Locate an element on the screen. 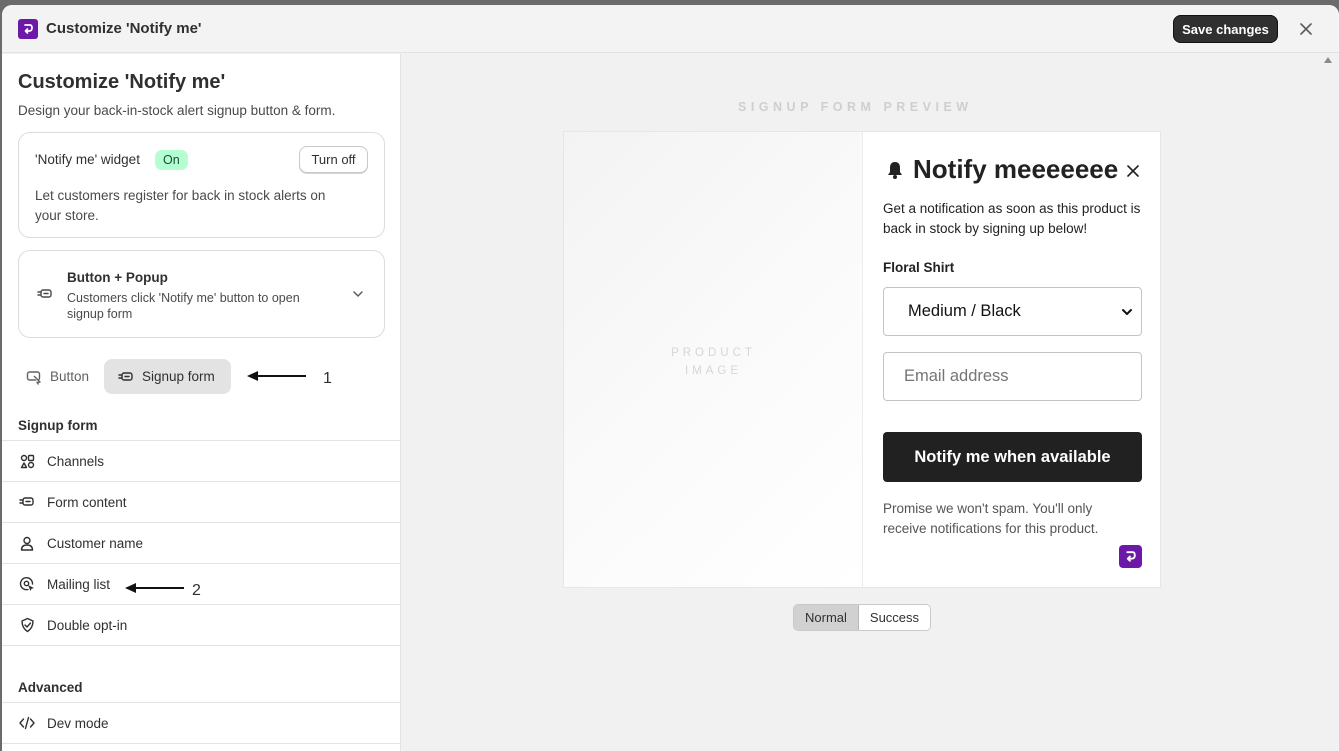 The width and height of the screenshot is (1339, 751). product-image-label-line: IMAGE is located at coordinates (713, 371).